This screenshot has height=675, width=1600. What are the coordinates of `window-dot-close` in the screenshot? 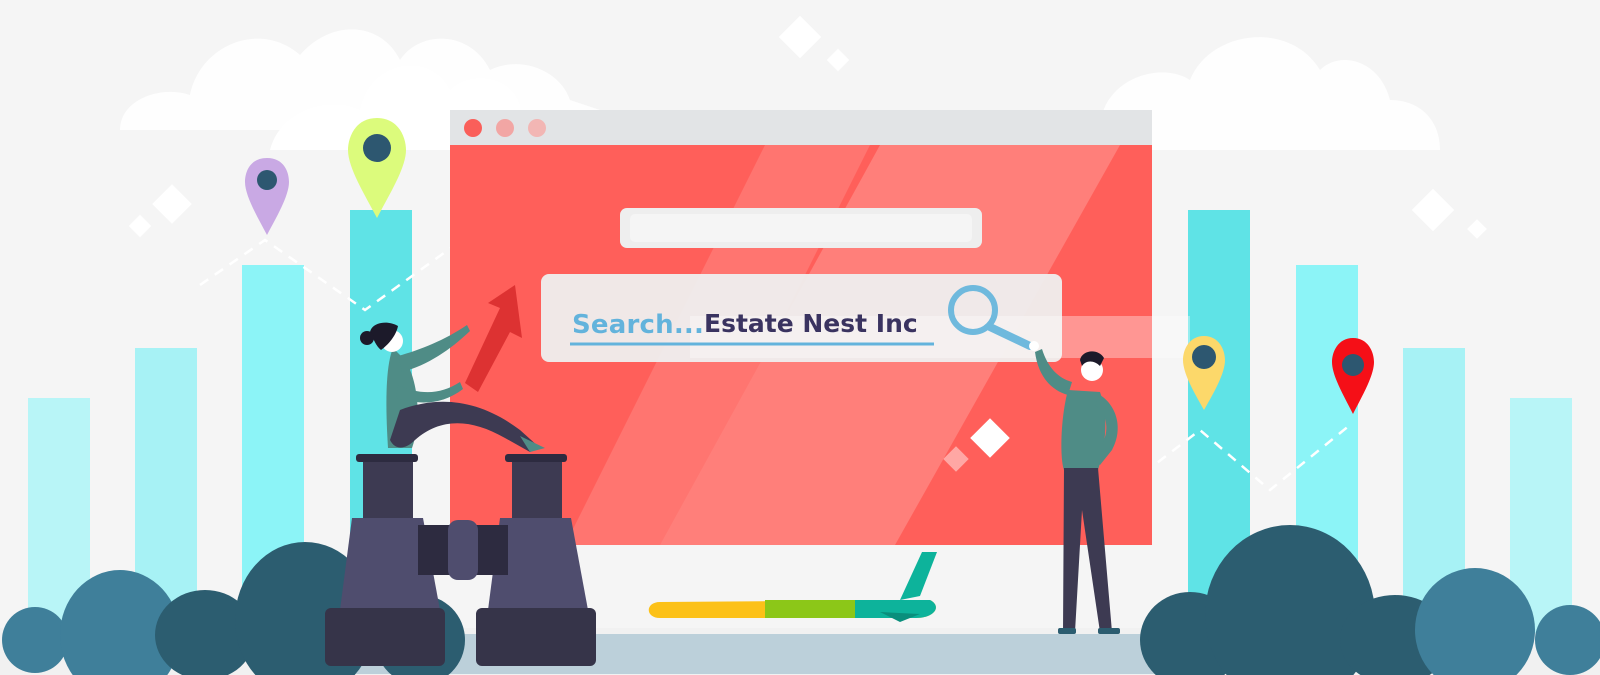 It's located at (473, 128).